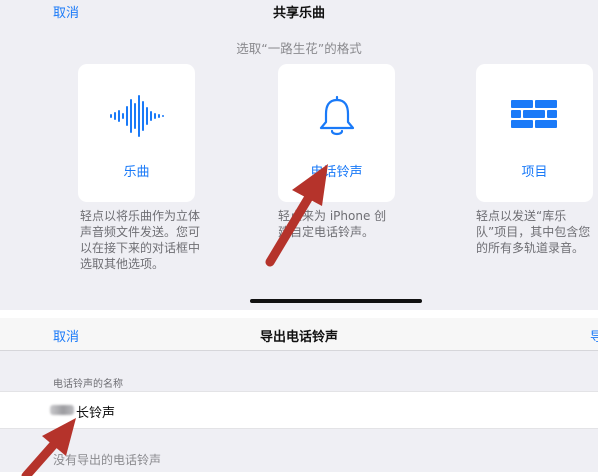 This screenshot has height=476, width=598. What do you see at coordinates (336, 301) in the screenshot?
I see `home-indicator` at bounding box center [336, 301].